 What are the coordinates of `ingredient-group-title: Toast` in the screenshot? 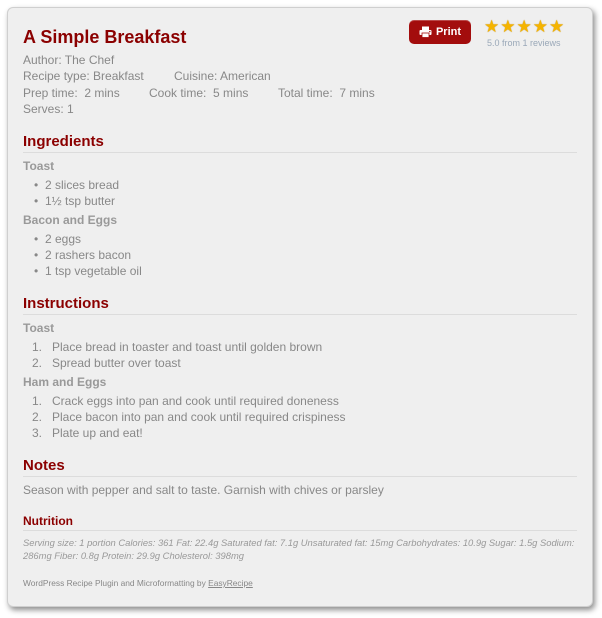 It's located at (39, 166).